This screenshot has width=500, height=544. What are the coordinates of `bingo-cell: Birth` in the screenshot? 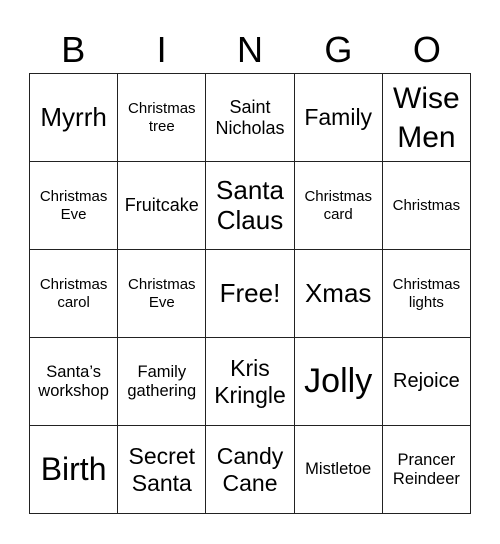 It's located at (73, 469).